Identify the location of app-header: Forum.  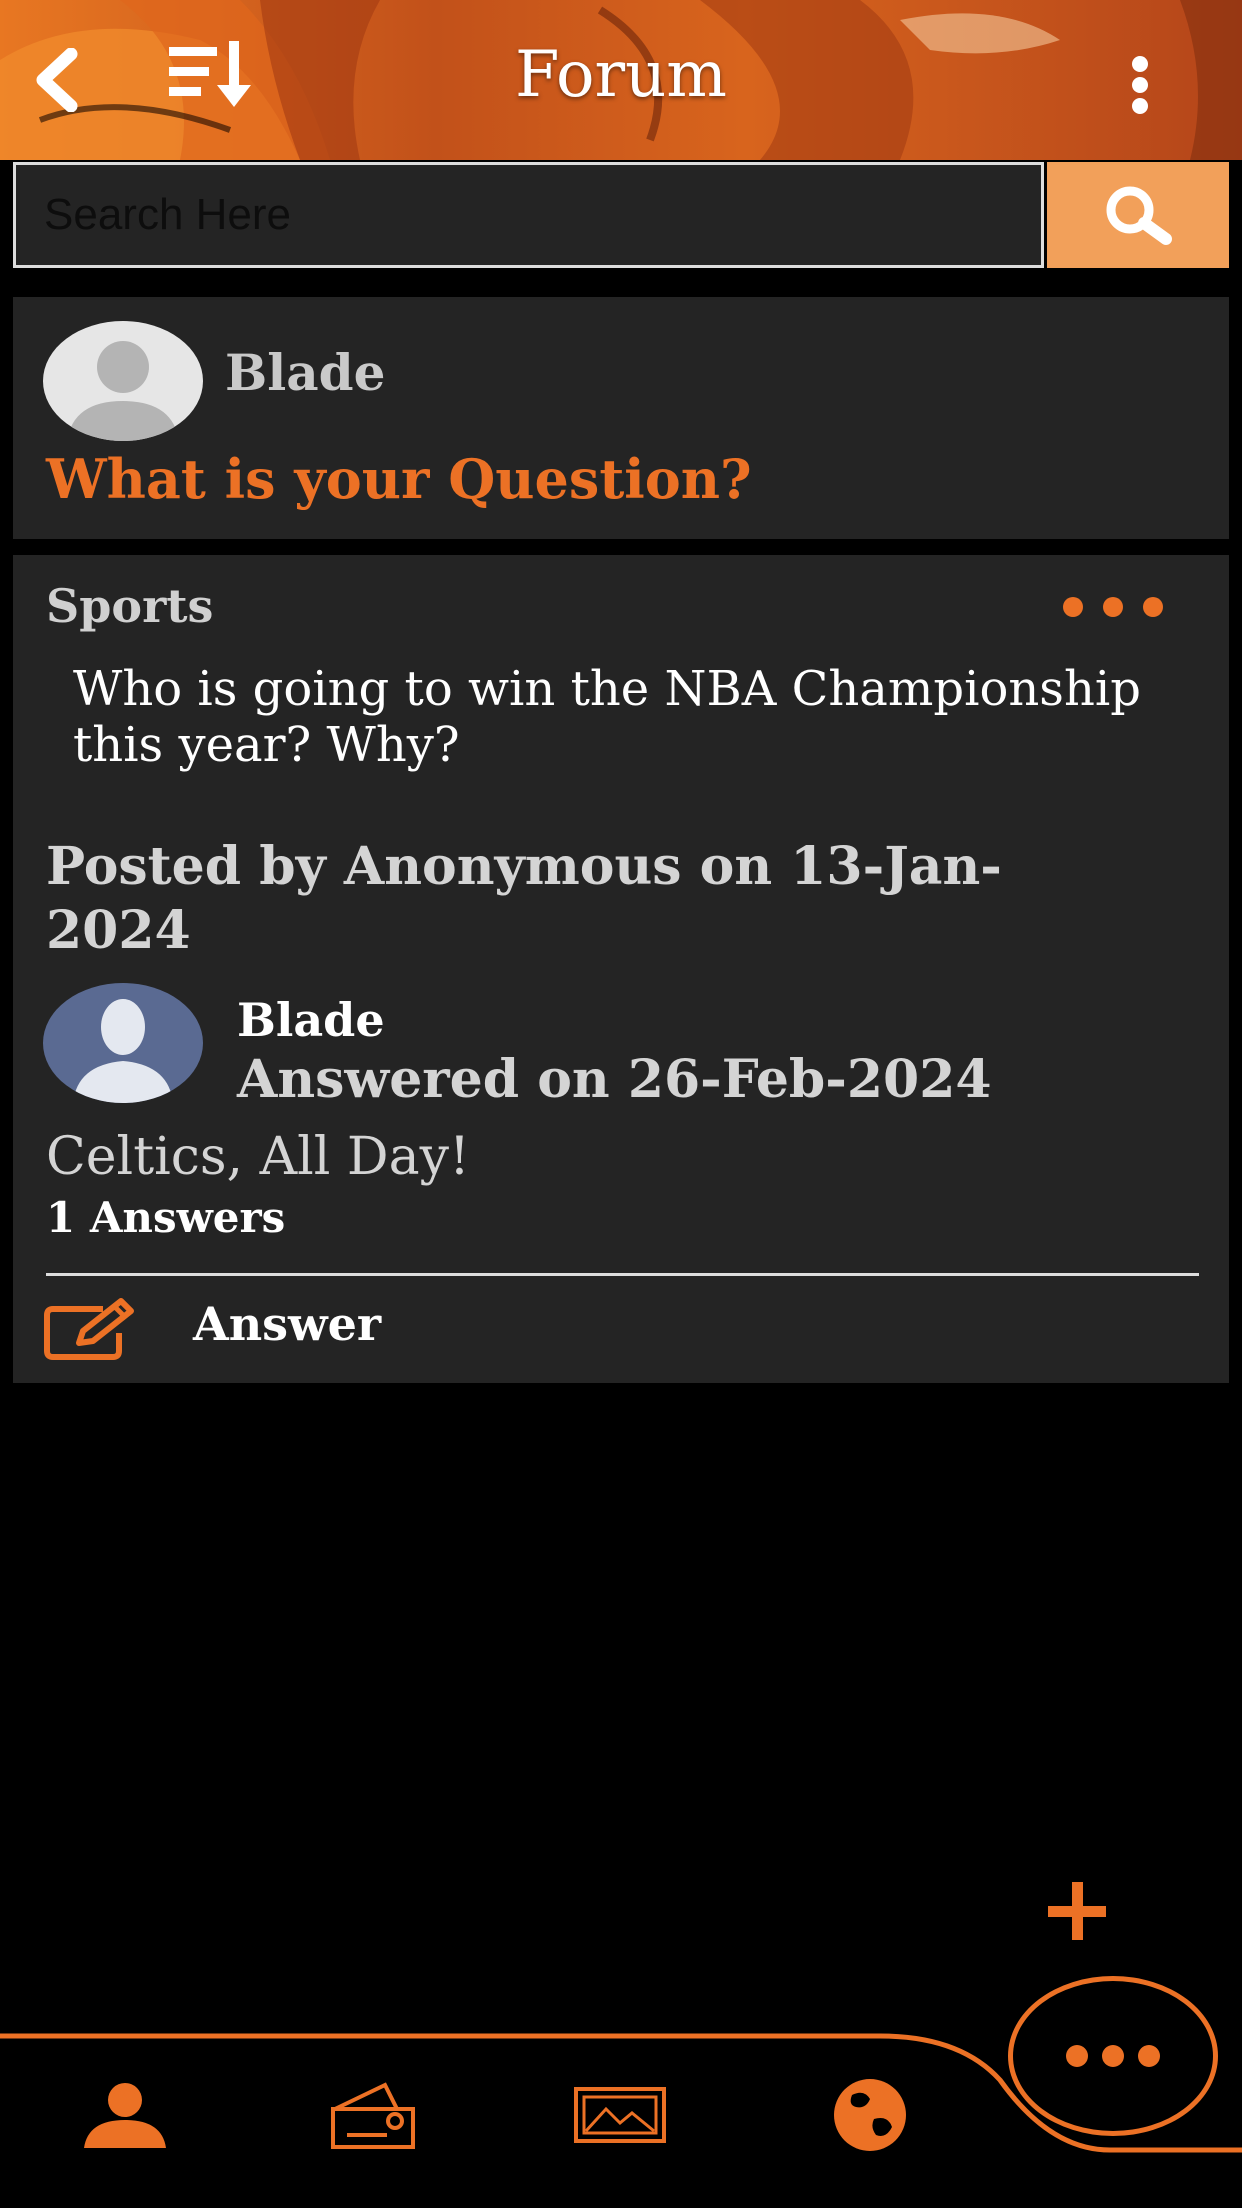
(621, 80).